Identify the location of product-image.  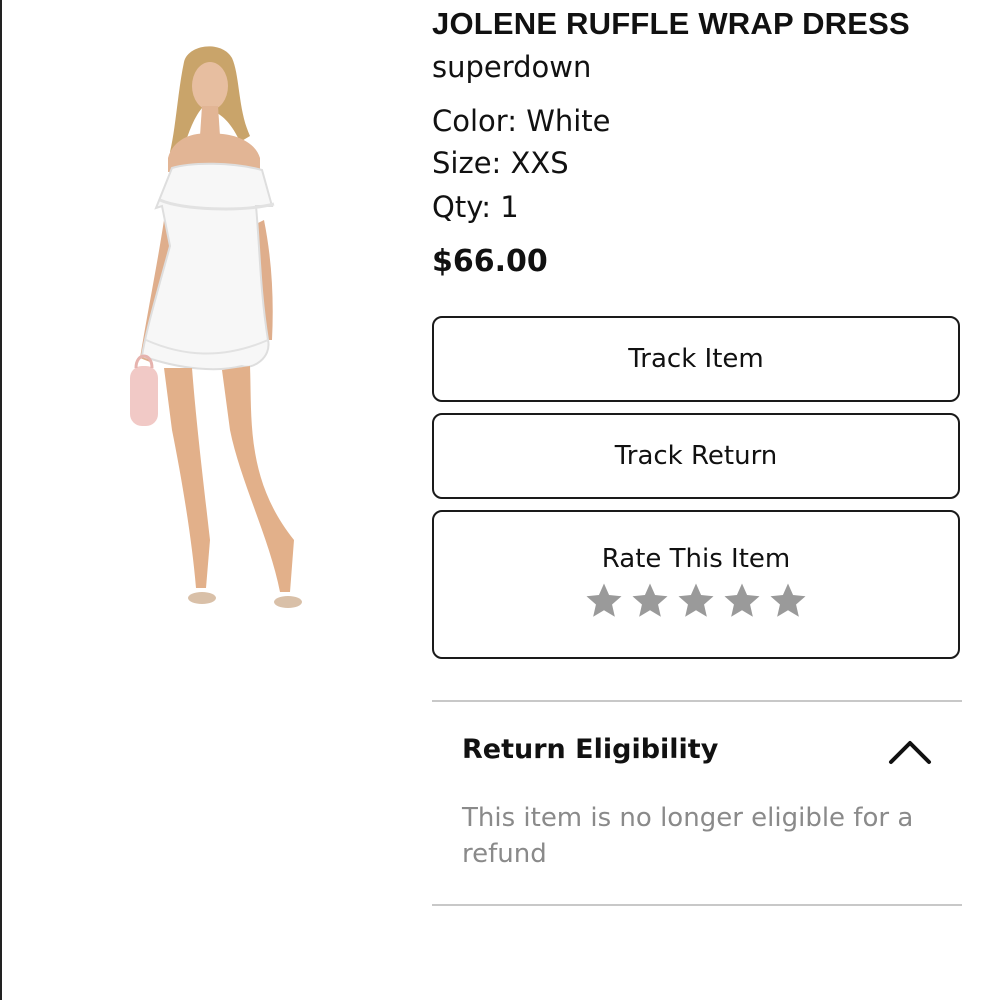
(216, 327).